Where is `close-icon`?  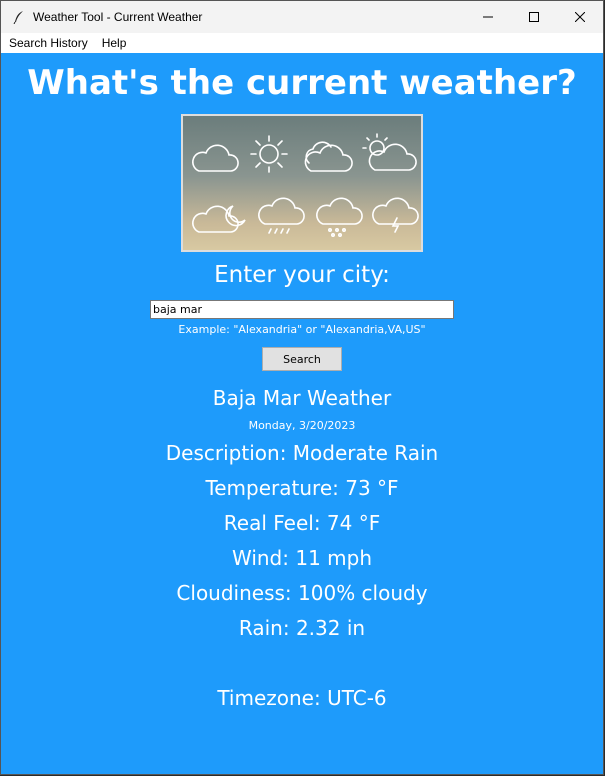
close-icon is located at coordinates (580, 17).